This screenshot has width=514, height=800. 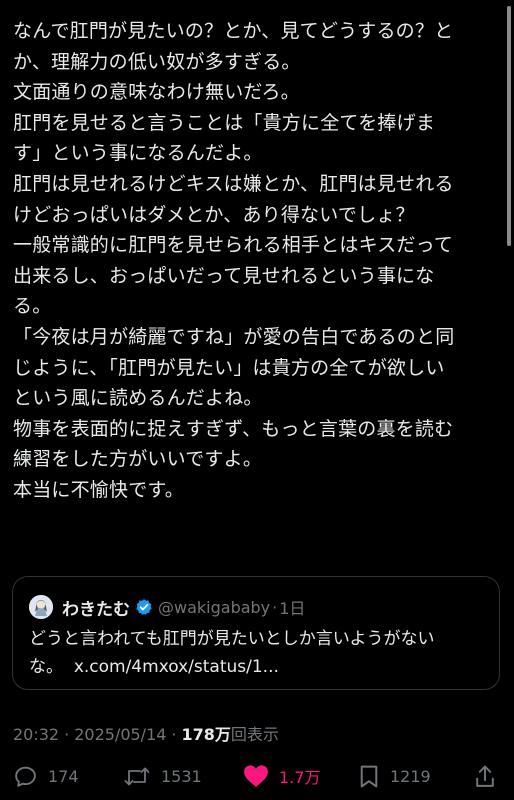 I want to click on views-count: 178万, so click(x=206, y=733).